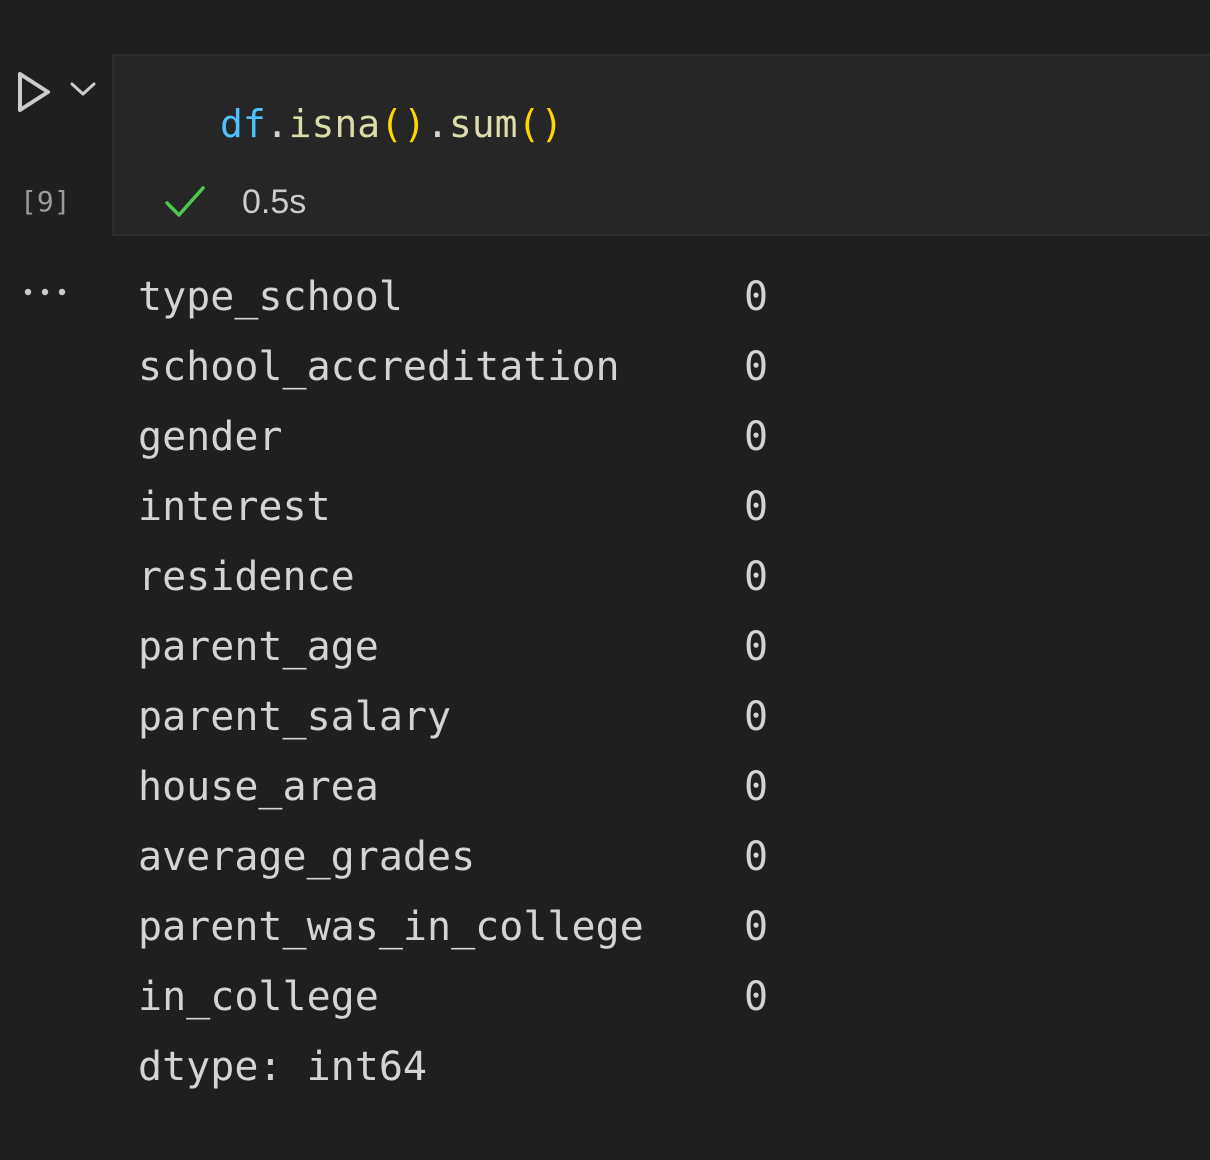 This screenshot has height=1160, width=1210. What do you see at coordinates (295, 717) in the screenshot?
I see `output-column-name: parent_salary` at bounding box center [295, 717].